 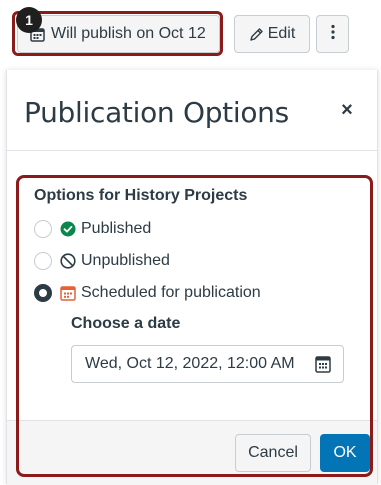 I want to click on step-badge: 1, so click(x=29, y=20).